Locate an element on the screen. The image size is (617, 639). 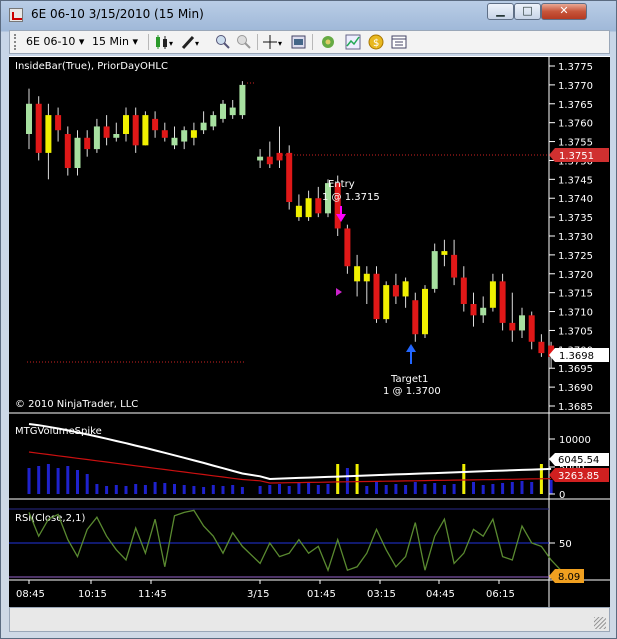
target-detail: 1 @ 1.3700 is located at coordinates (412, 391).